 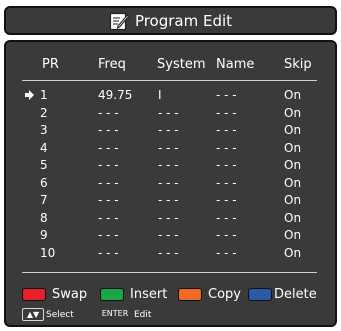 I want to click on program-row: 6 - - - - - - - - - On, so click(x=170, y=183).